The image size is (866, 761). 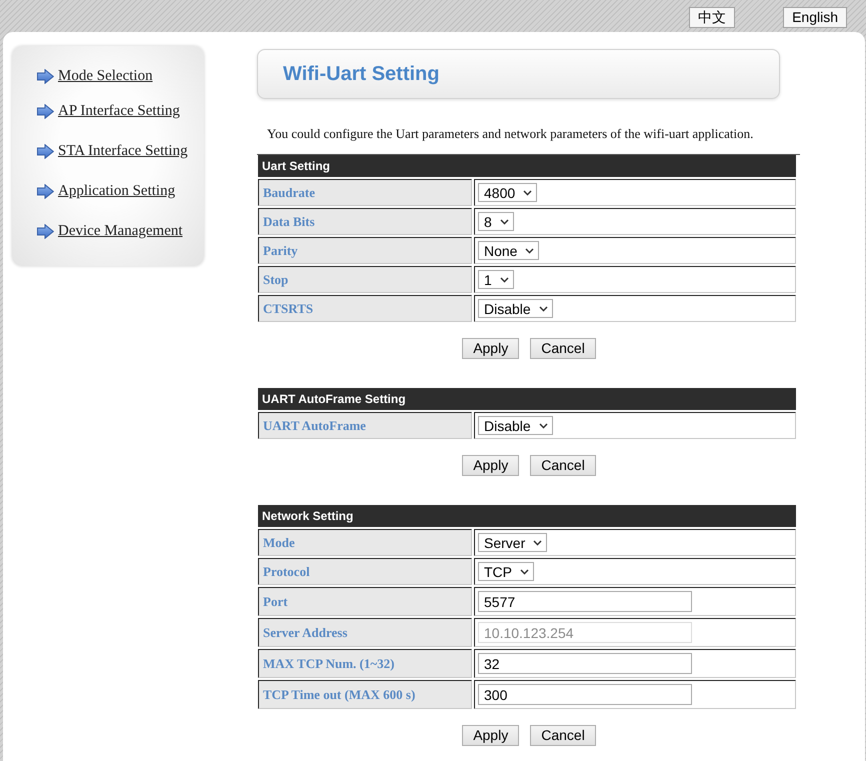 What do you see at coordinates (110, 231) in the screenshot?
I see `sidebar-link: Device Management` at bounding box center [110, 231].